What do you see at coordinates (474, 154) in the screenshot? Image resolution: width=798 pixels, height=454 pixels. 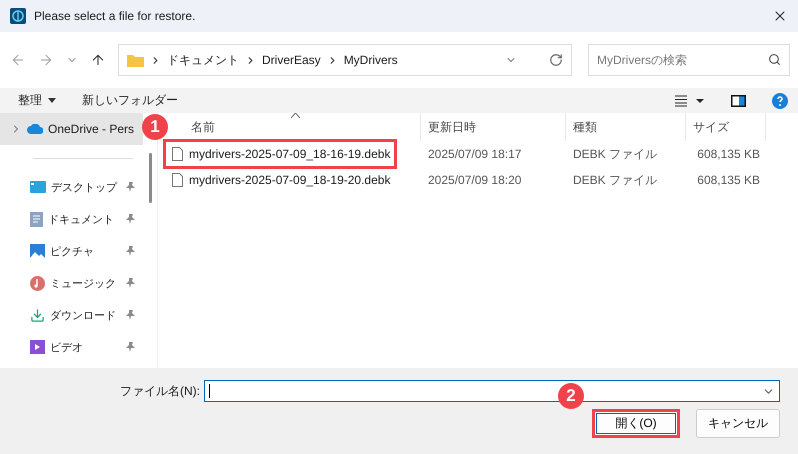 I see `table-cell-text: 2025/07/09 18:17` at bounding box center [474, 154].